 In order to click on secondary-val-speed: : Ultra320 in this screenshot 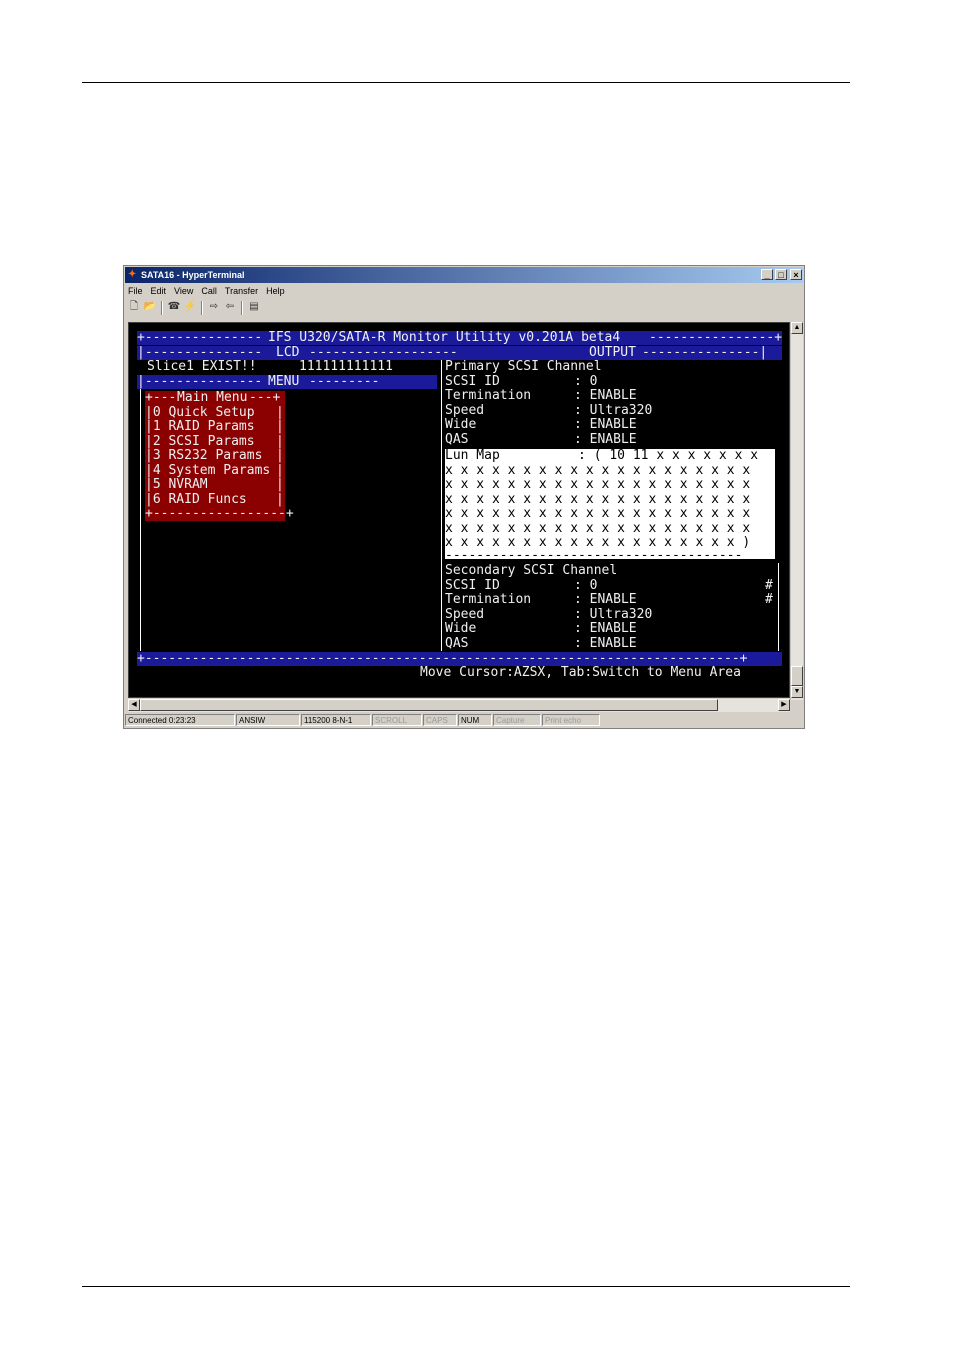, I will do `click(613, 614)`.